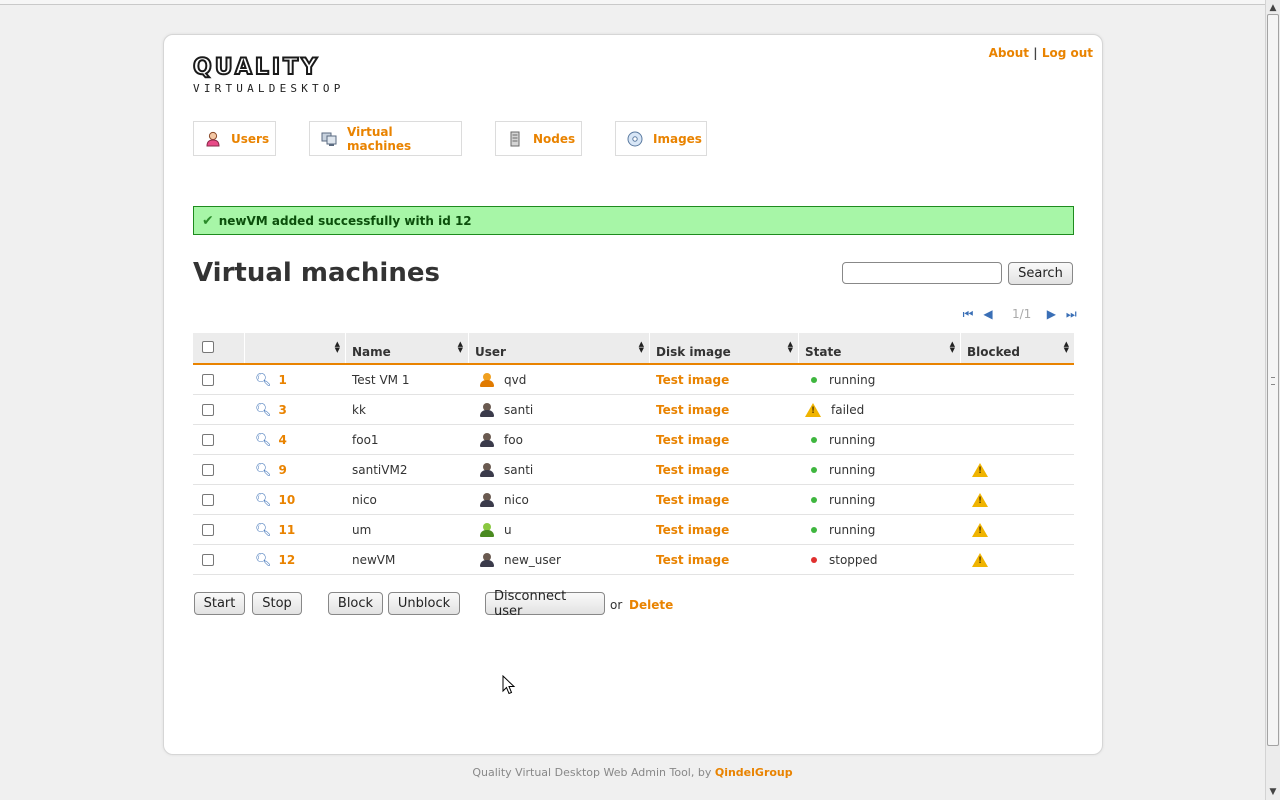  Describe the element at coordinates (287, 530) in the screenshot. I see `vm-id-link: 11` at that location.